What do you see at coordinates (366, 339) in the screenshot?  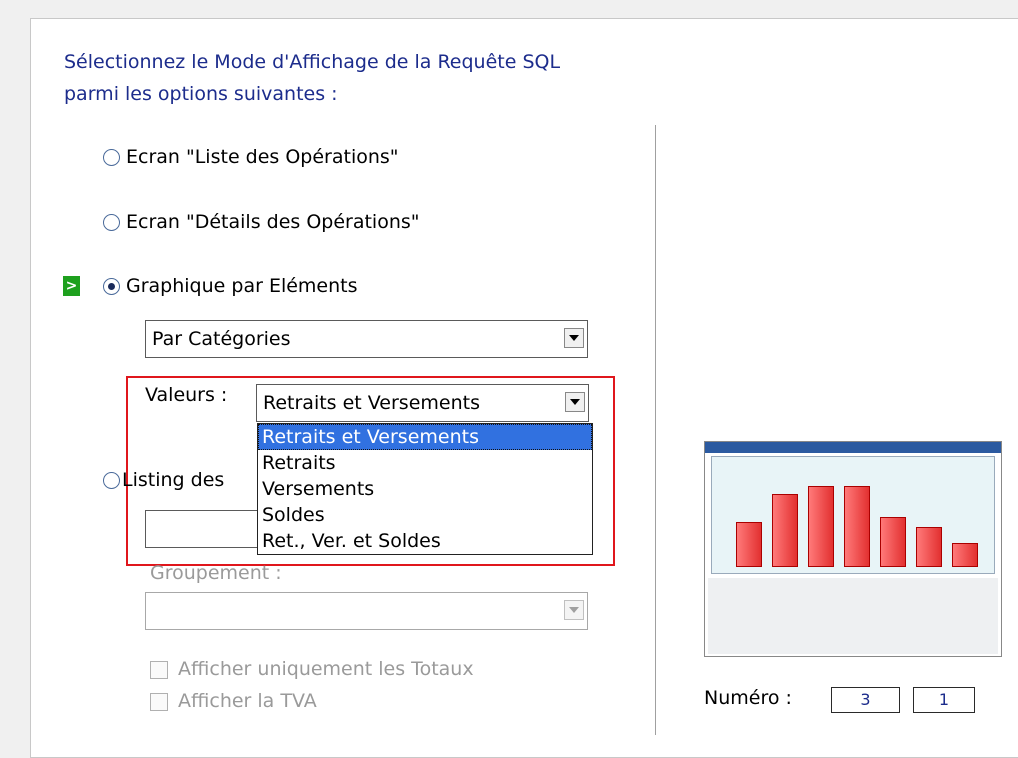 I see `category-combo: Par Catégories` at bounding box center [366, 339].